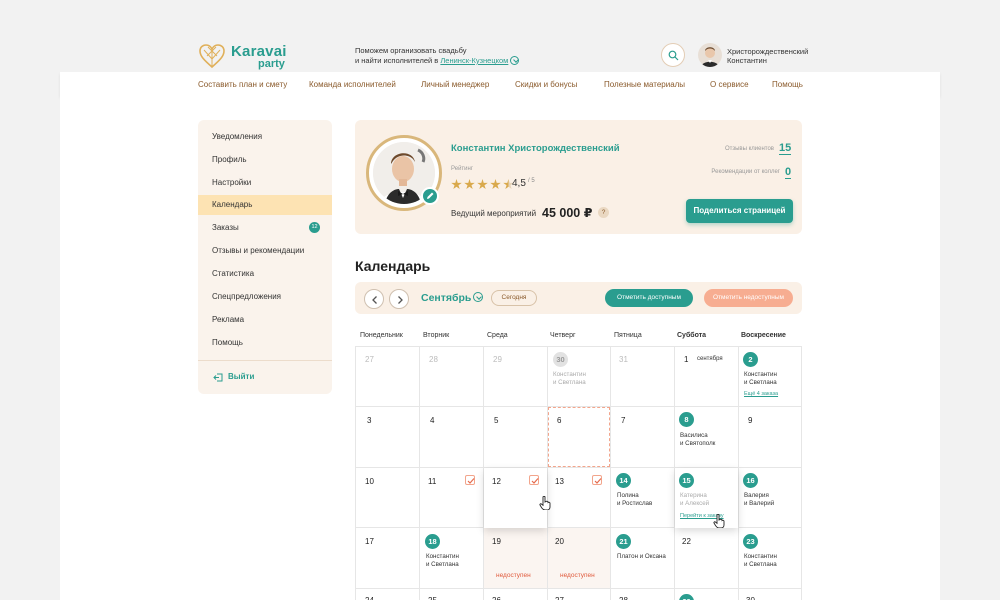 This screenshot has height=600, width=1000. What do you see at coordinates (393, 266) in the screenshot?
I see `calendar-title: Календарь` at bounding box center [393, 266].